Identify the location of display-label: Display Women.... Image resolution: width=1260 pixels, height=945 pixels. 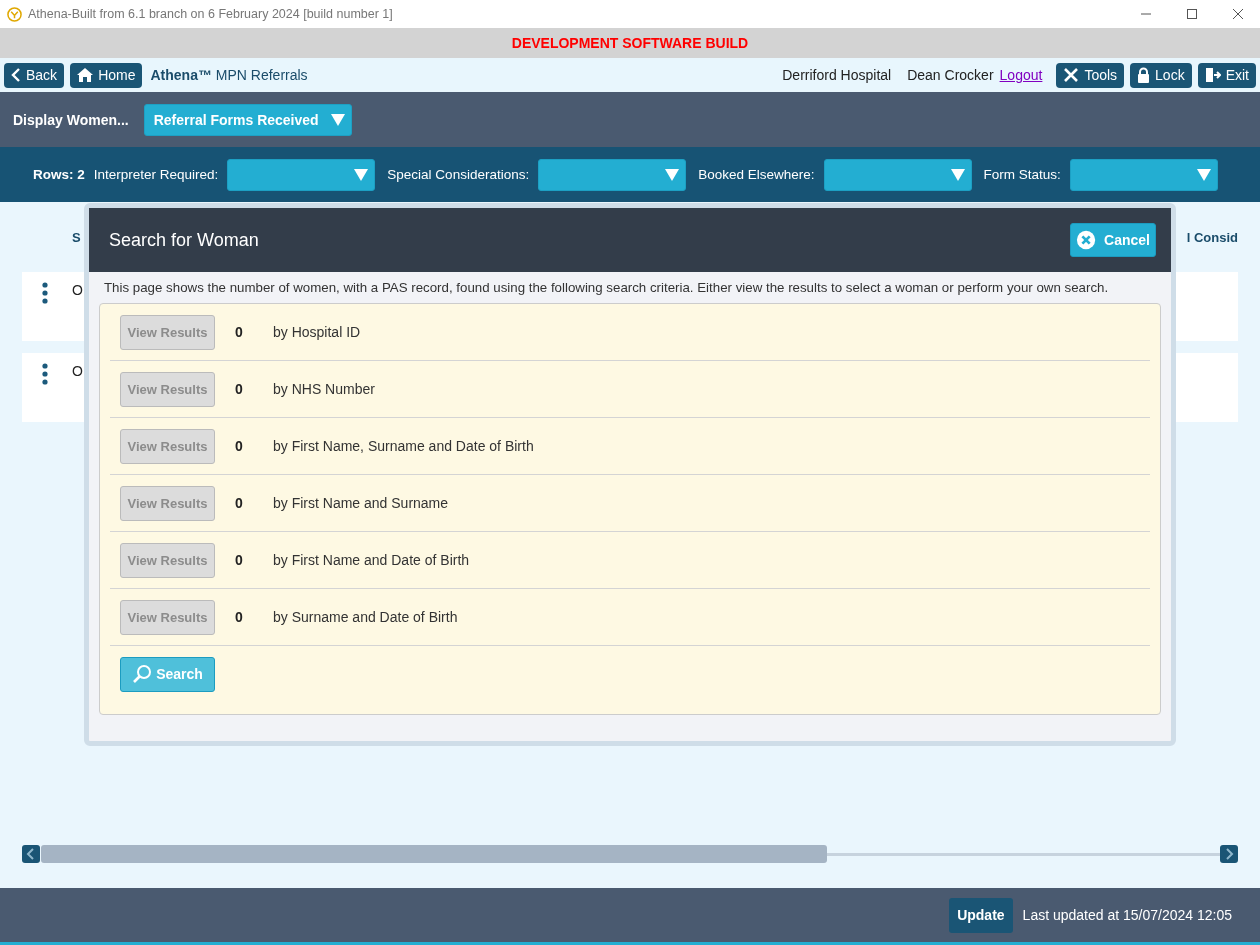
(71, 119).